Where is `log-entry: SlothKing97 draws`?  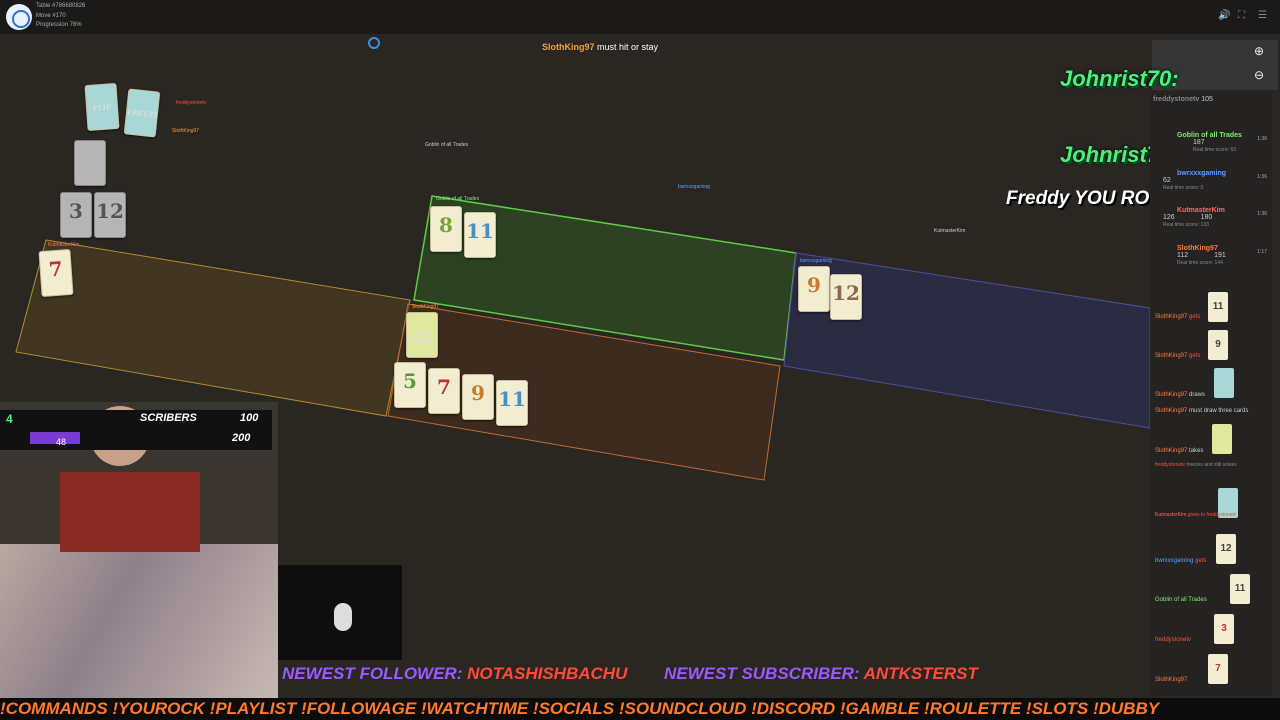
log-entry: SlothKing97 draws is located at coordinates (1180, 395).